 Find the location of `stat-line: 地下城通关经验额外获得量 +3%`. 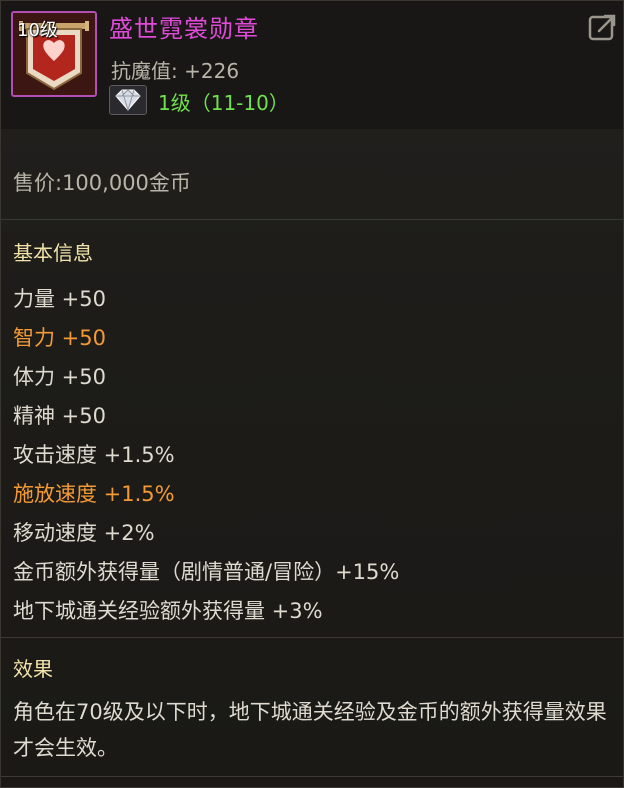

stat-line: 地下城通关经验额外获得量 +3% is located at coordinates (168, 611).